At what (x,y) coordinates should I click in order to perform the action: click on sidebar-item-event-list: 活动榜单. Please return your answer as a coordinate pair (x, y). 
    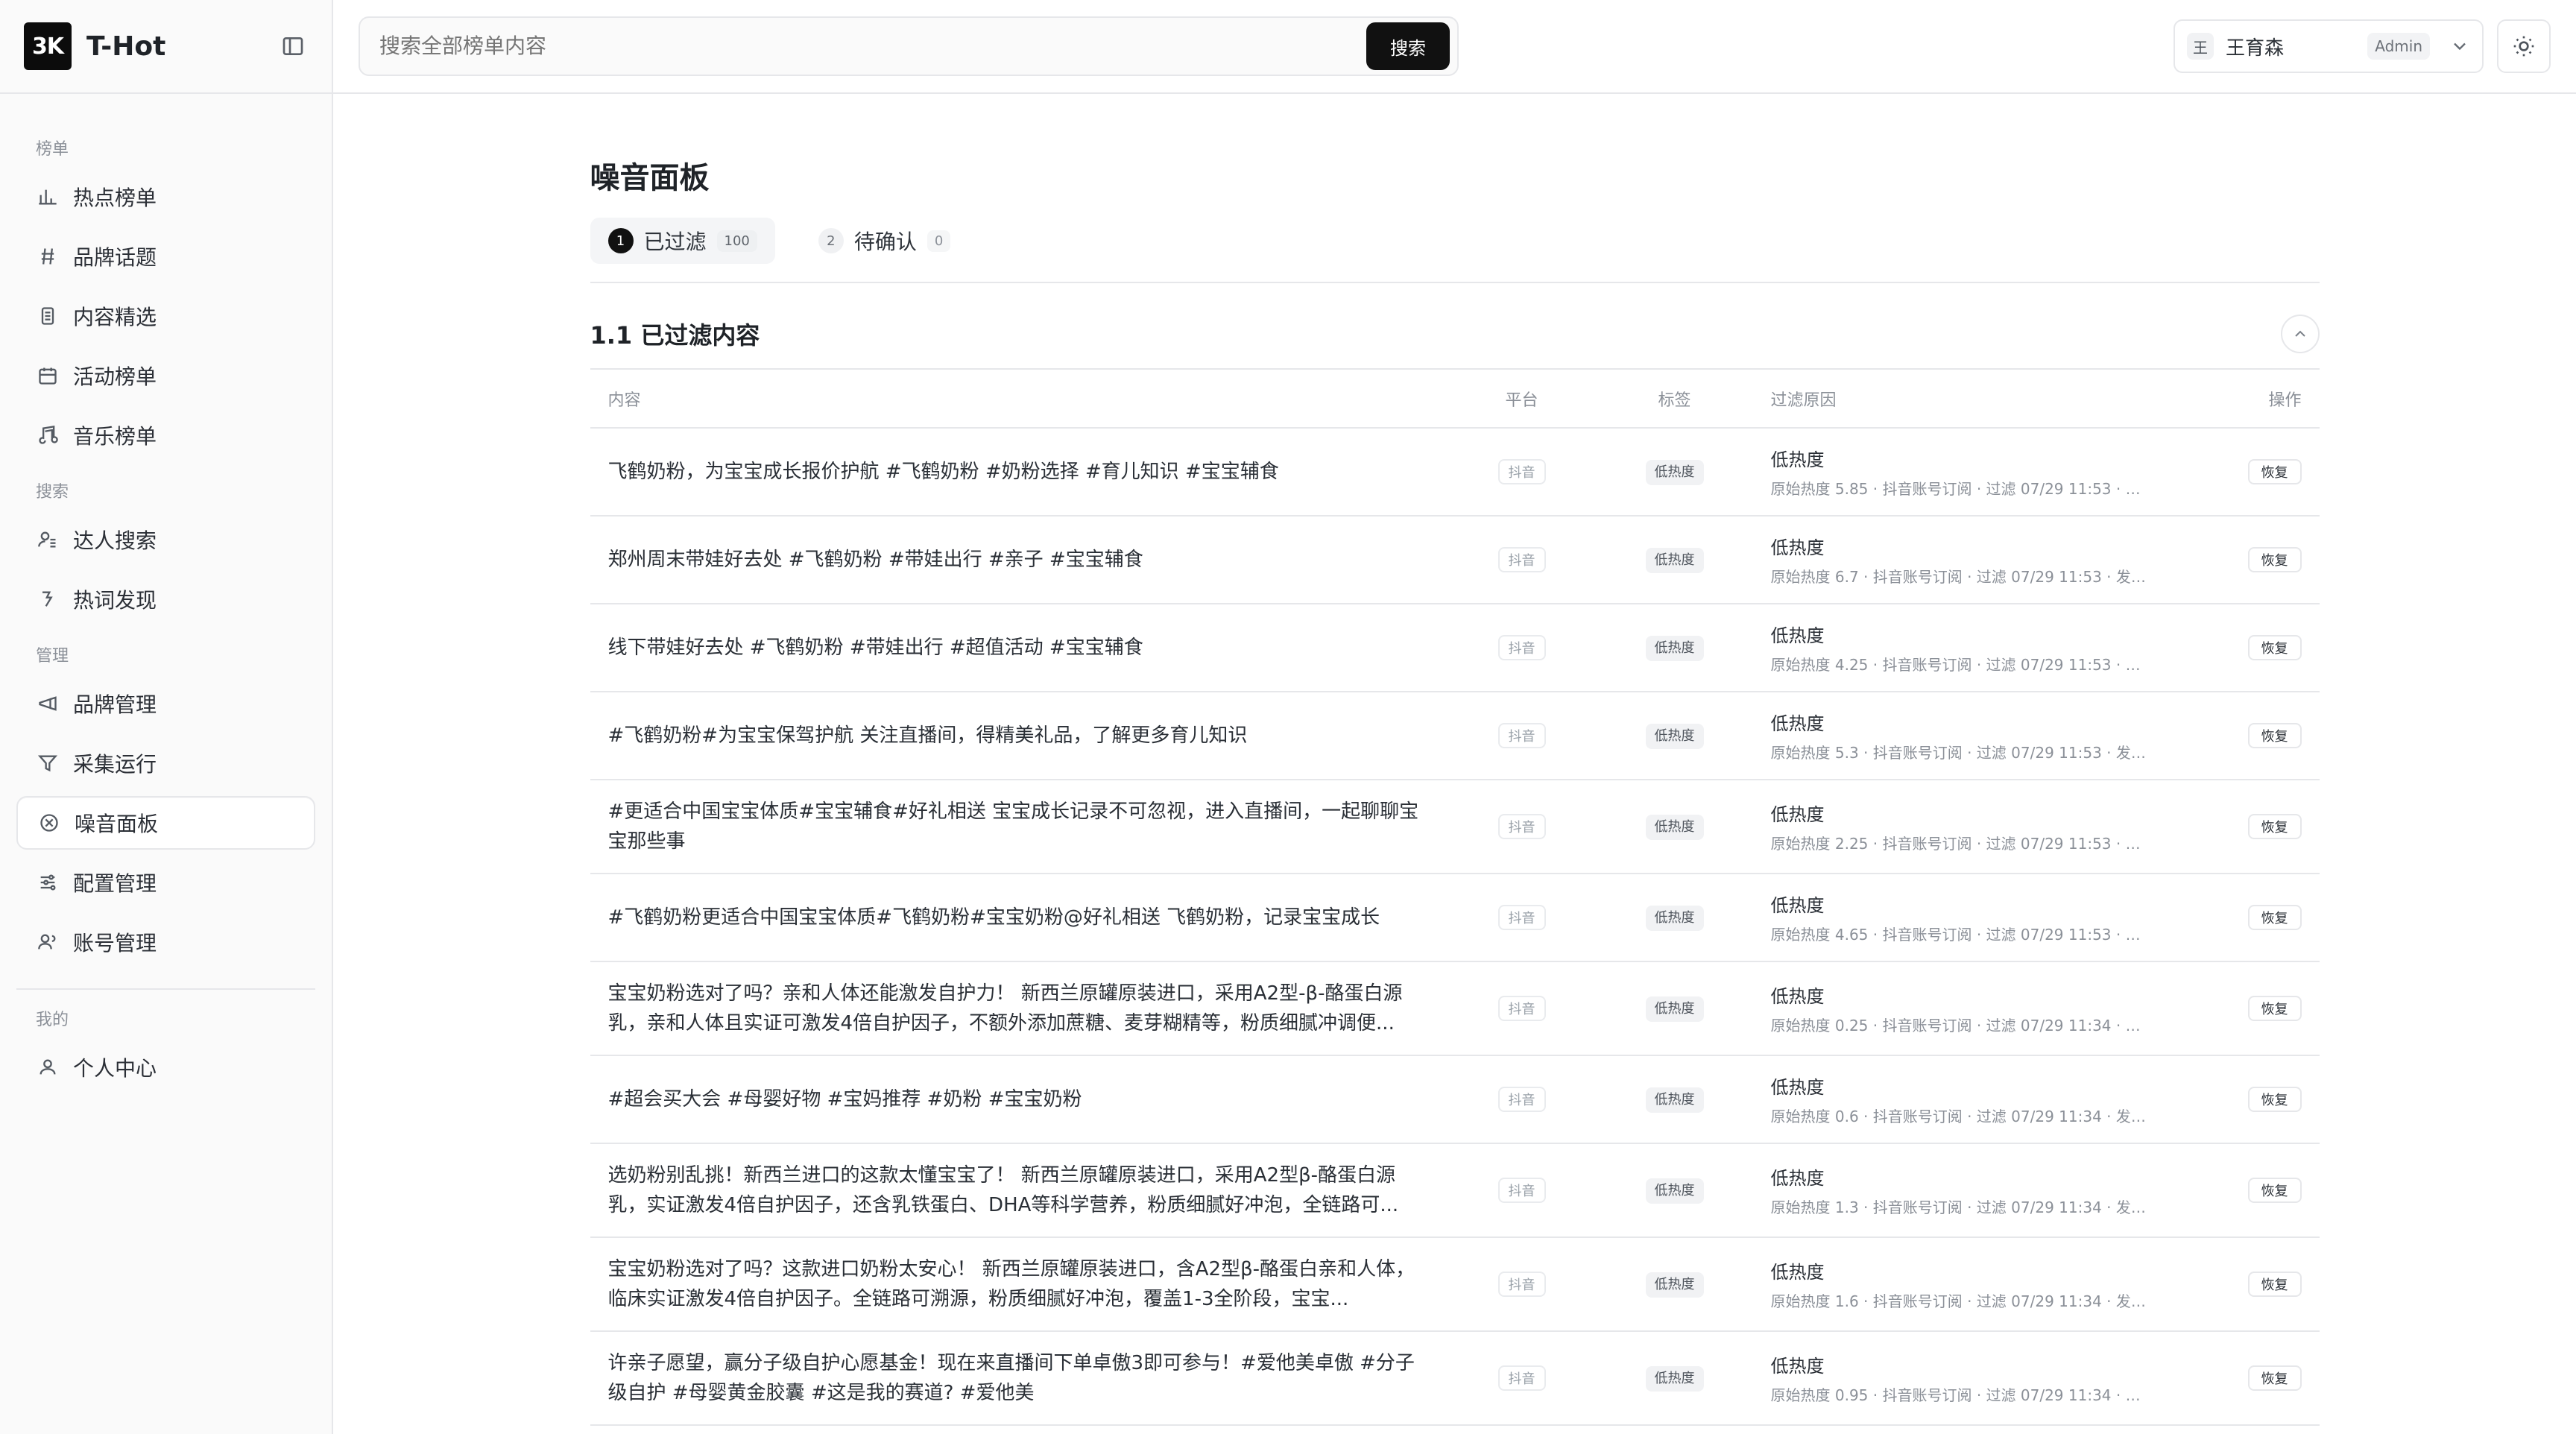
    Looking at the image, I should click on (165, 375).